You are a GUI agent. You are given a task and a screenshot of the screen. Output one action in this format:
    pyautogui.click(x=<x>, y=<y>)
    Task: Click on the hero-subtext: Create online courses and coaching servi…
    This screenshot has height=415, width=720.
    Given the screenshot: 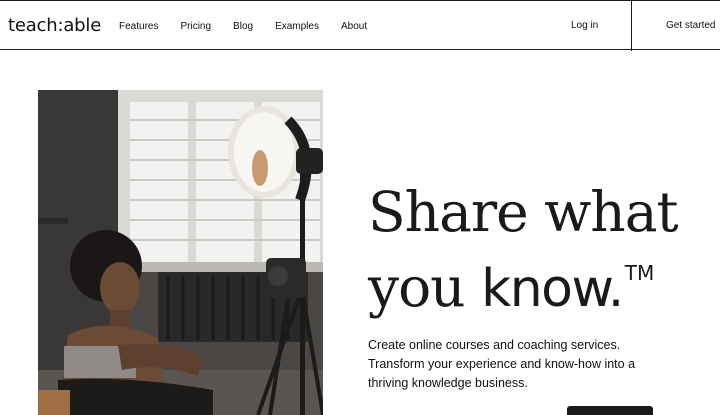 What is the action you would take?
    pyautogui.click(x=502, y=364)
    